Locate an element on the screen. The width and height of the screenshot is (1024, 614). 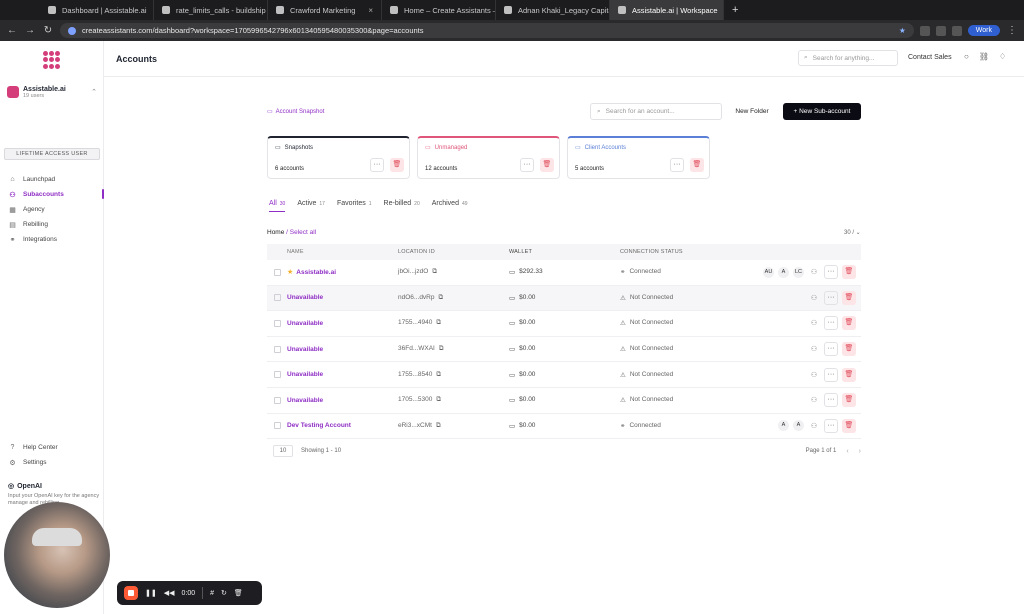
sidepanel-icon is located at coordinates (956, 30).